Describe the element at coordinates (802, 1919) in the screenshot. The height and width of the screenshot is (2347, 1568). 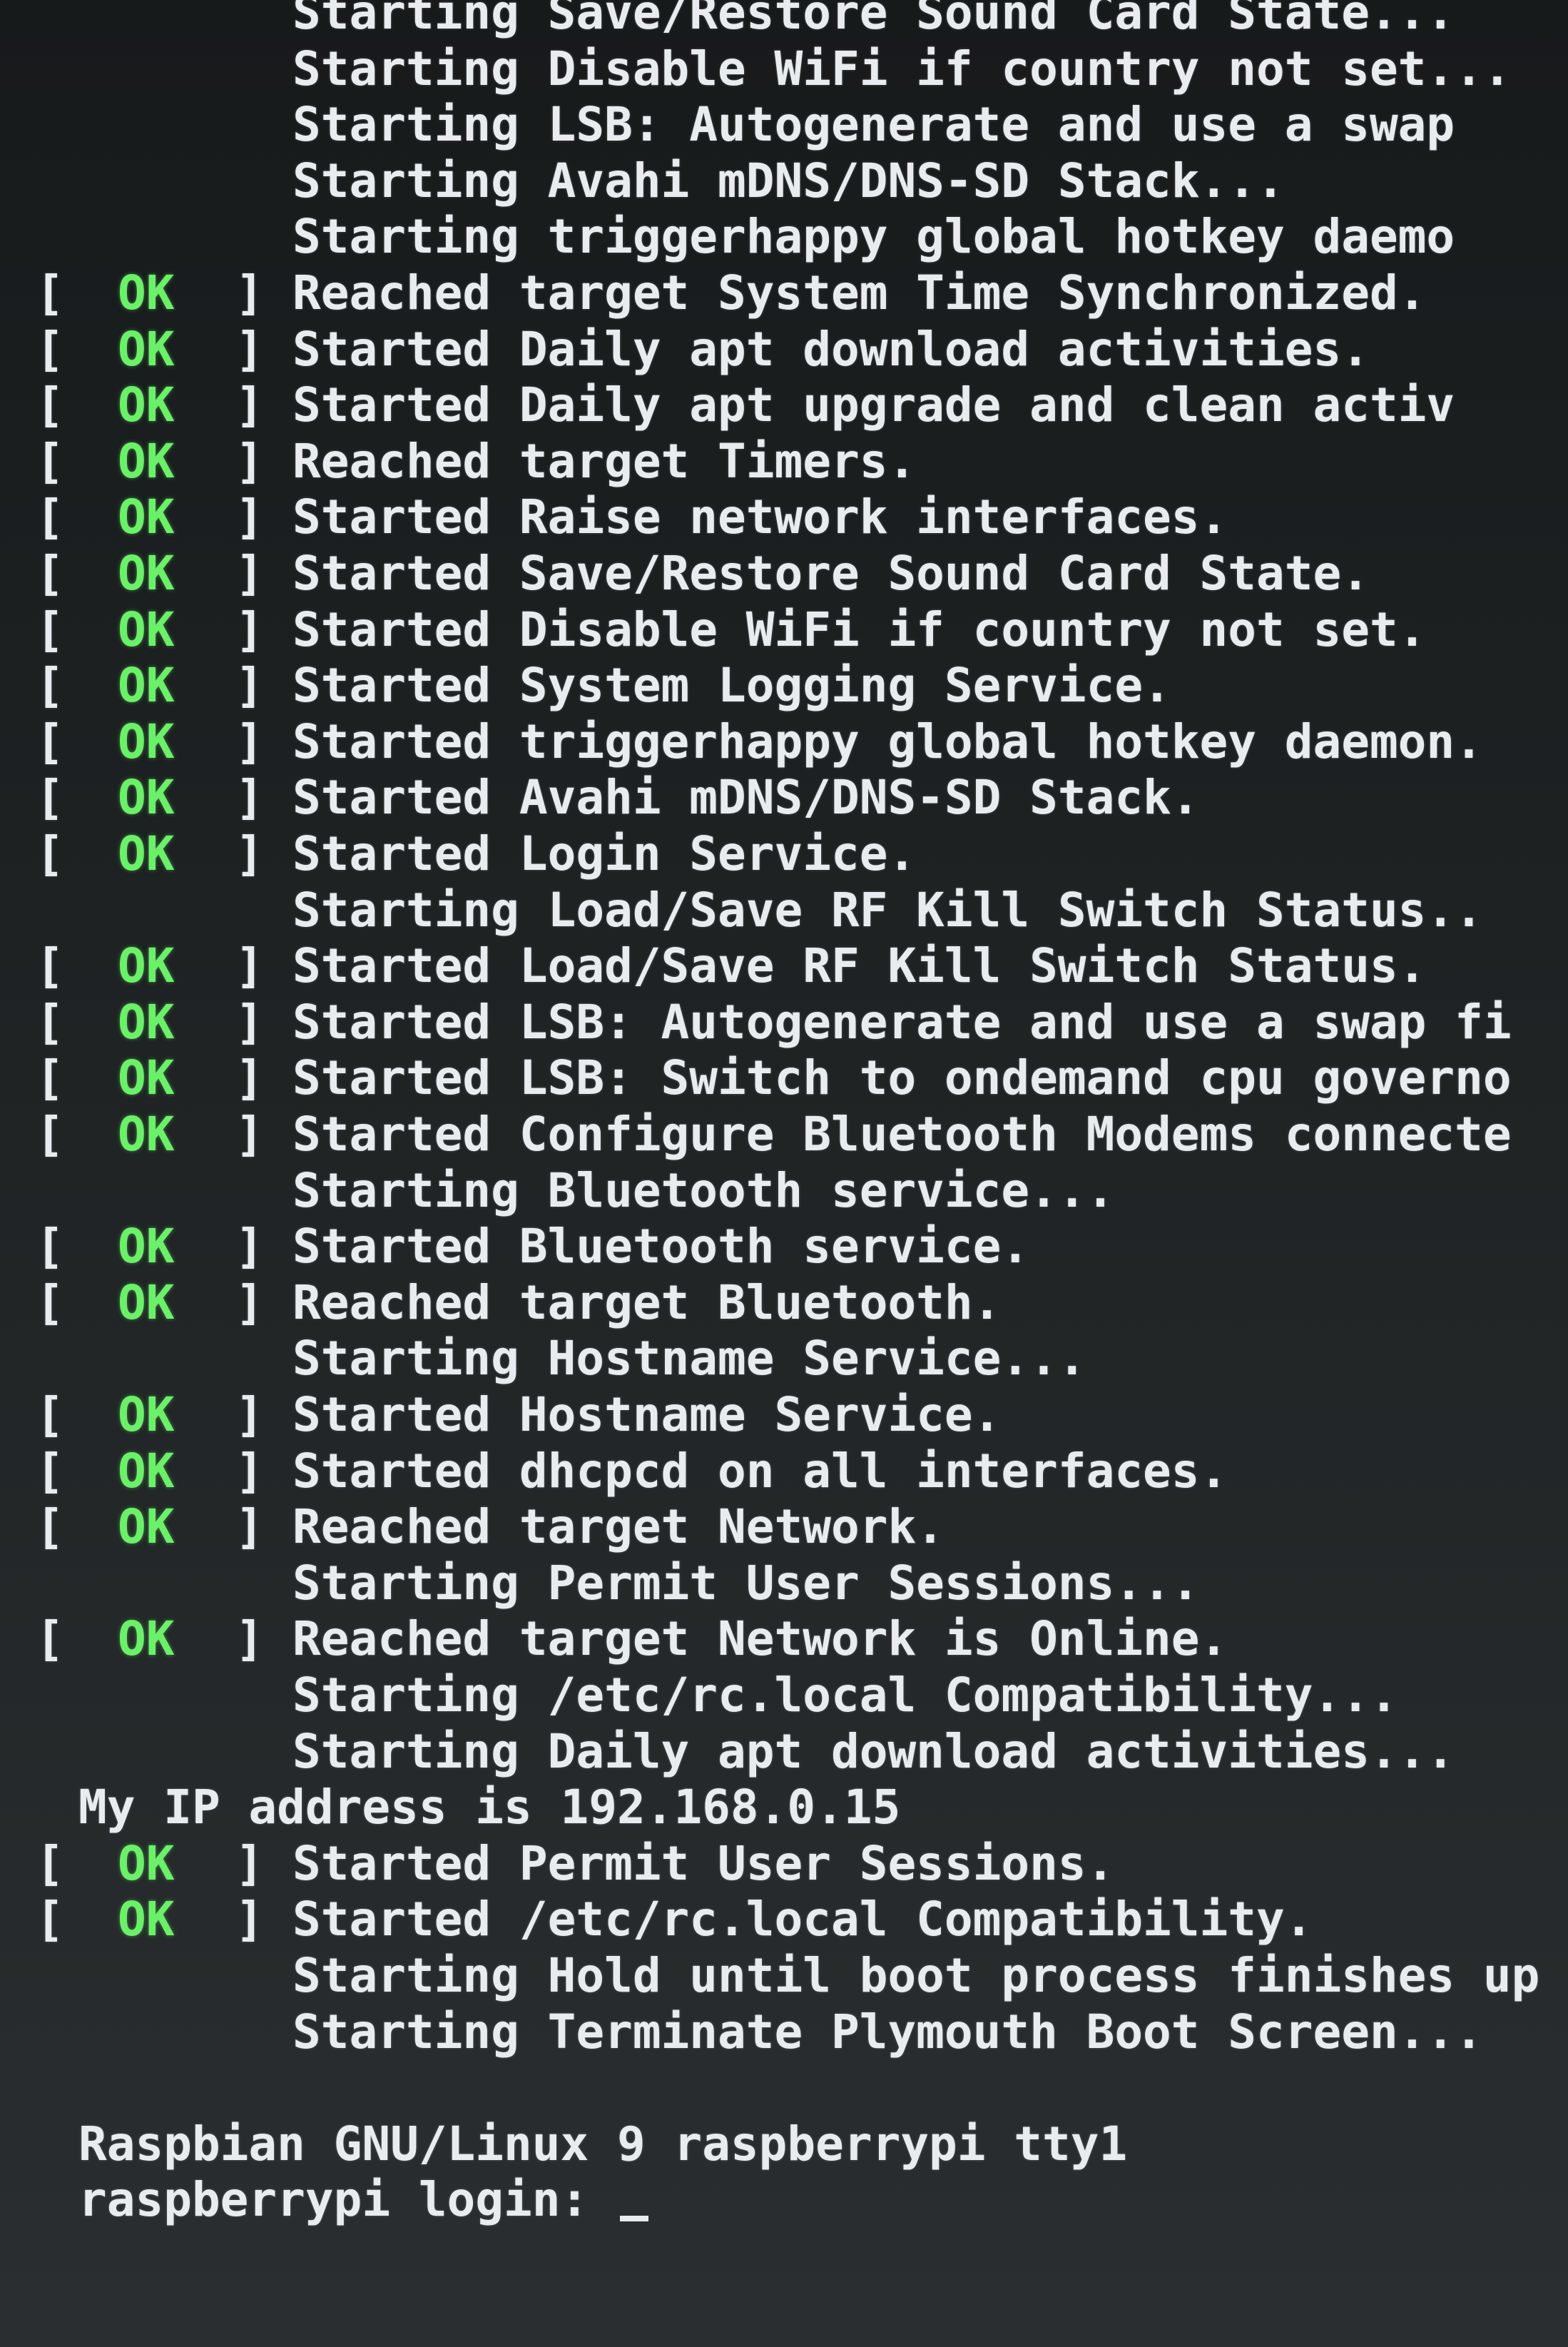
I see `status-message: Started /etc/rc.local Compatibility.` at that location.